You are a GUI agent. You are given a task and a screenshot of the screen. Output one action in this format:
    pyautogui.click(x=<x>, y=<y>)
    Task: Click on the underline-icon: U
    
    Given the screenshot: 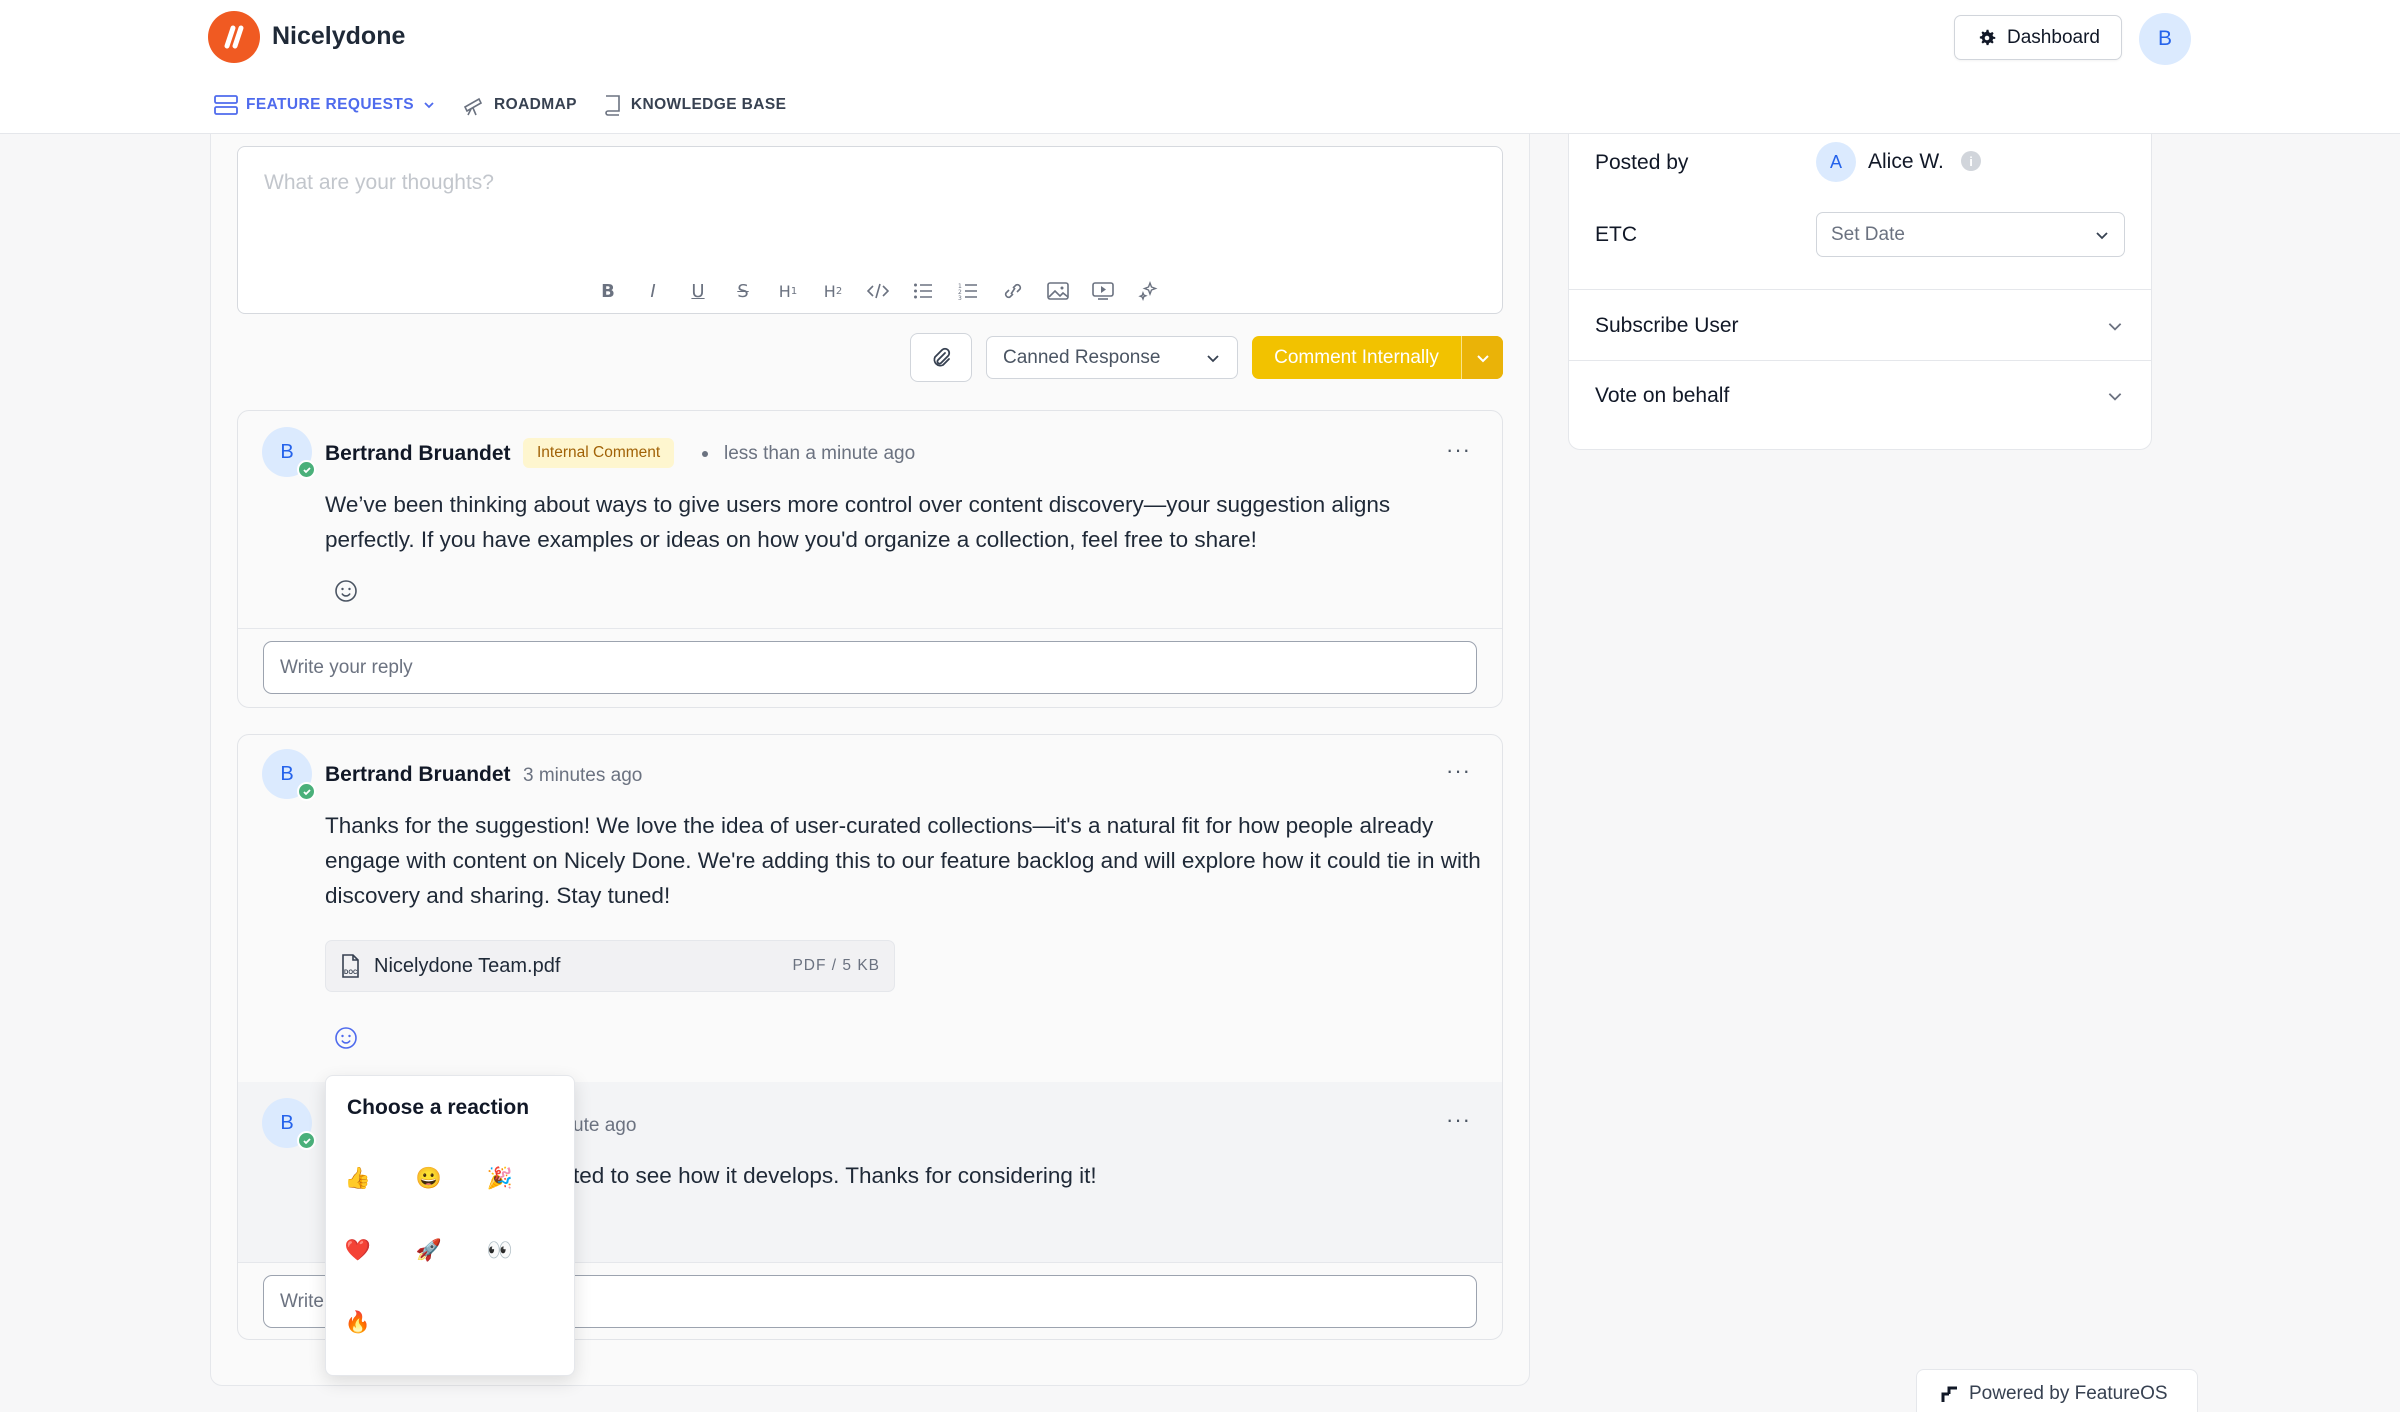 What is the action you would take?
    pyautogui.click(x=698, y=291)
    